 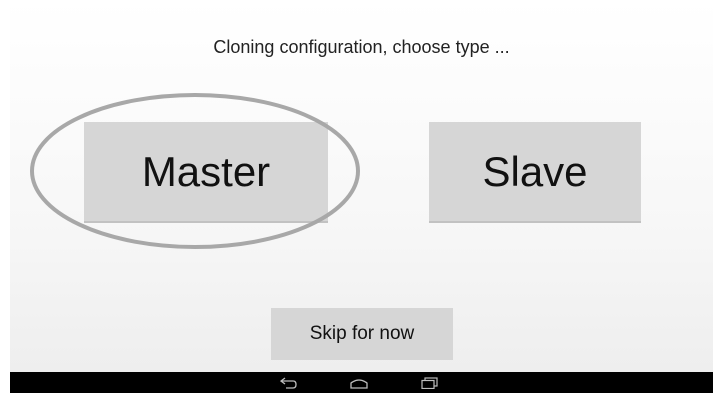 What do you see at coordinates (206, 172) in the screenshot?
I see `master-button: Master` at bounding box center [206, 172].